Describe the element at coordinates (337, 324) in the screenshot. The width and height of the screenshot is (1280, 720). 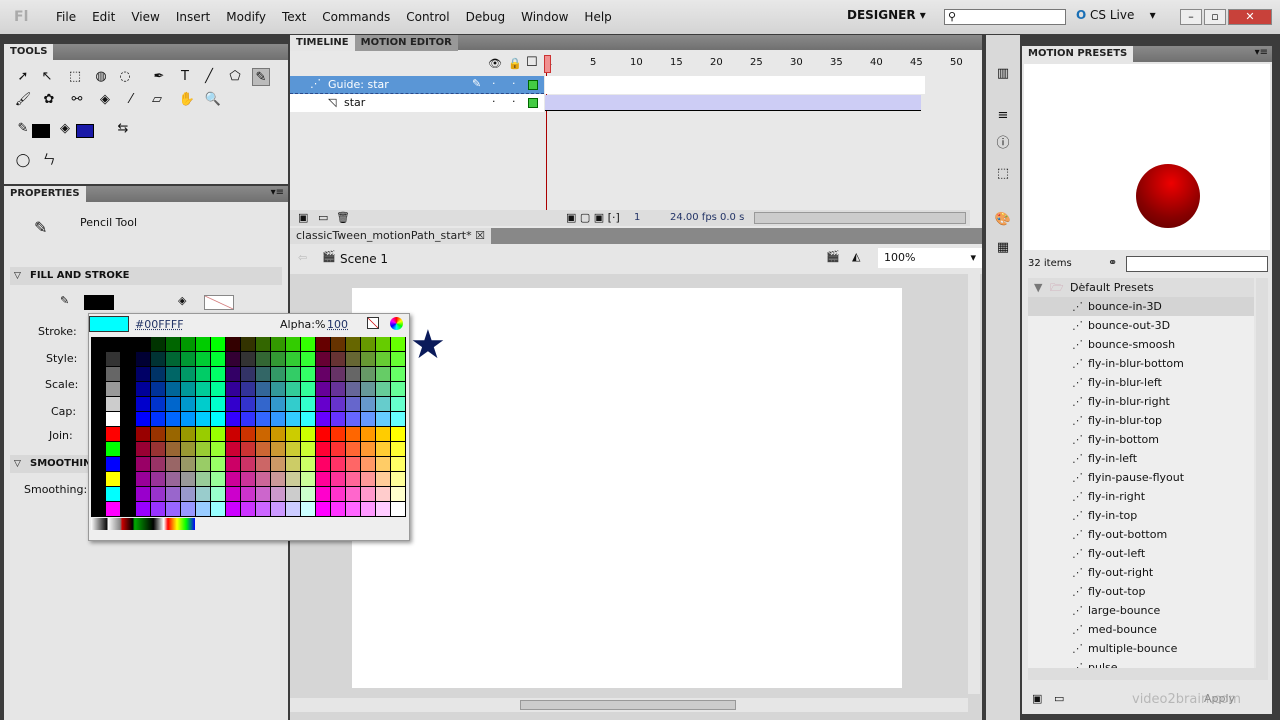
I see `alpha-input: 100` at that location.